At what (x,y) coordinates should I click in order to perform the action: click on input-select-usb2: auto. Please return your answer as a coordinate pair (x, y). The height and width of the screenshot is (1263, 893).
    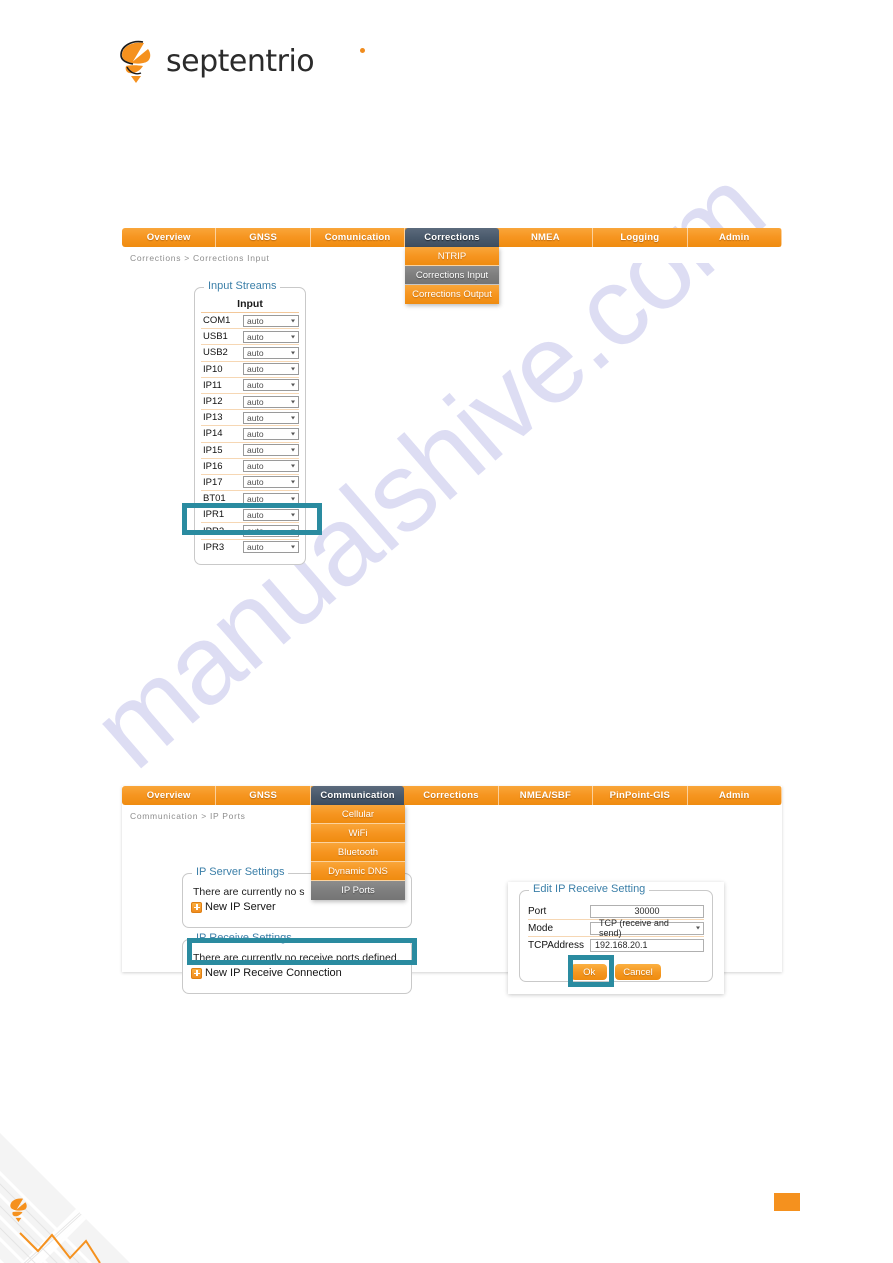
    Looking at the image, I should click on (271, 352).